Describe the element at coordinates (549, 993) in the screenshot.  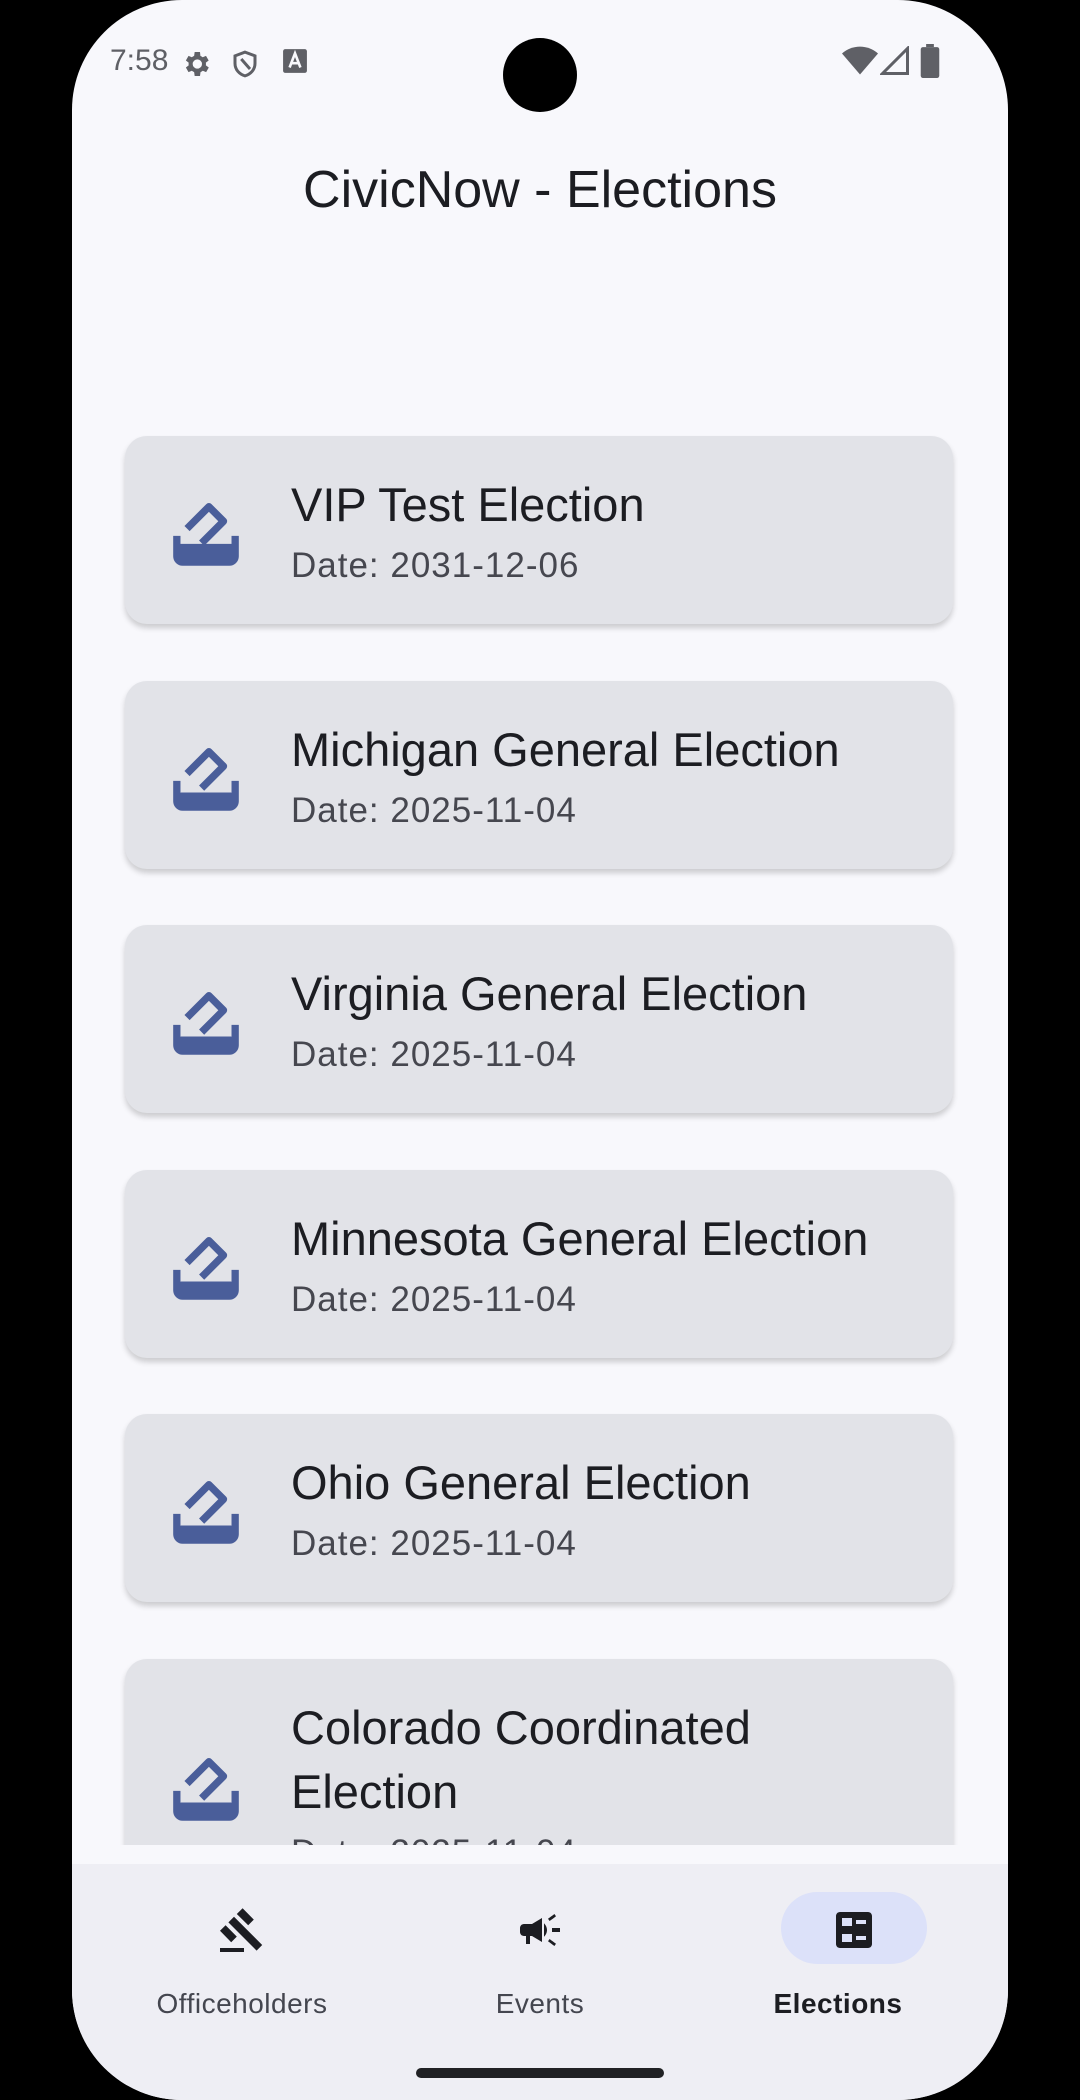
I see `election-title: Virginia General Election` at that location.